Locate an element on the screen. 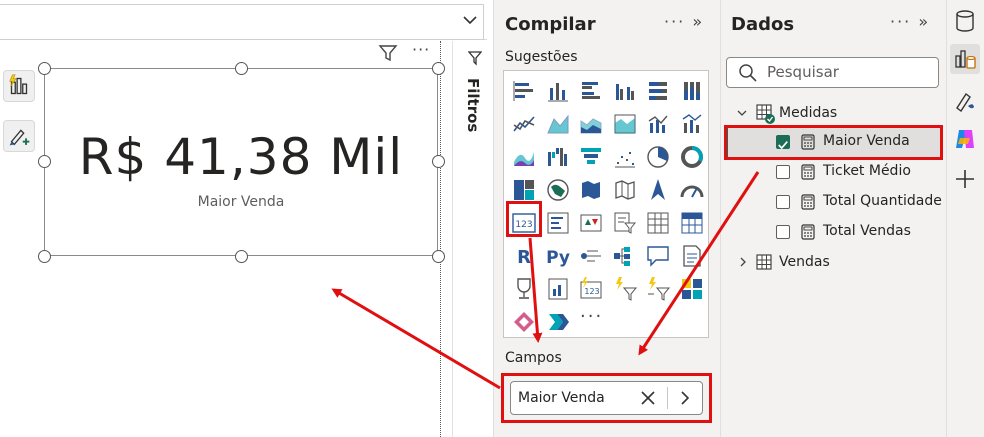 This screenshot has height=437, width=984. filter-pane-icon is located at coordinates (475, 58).